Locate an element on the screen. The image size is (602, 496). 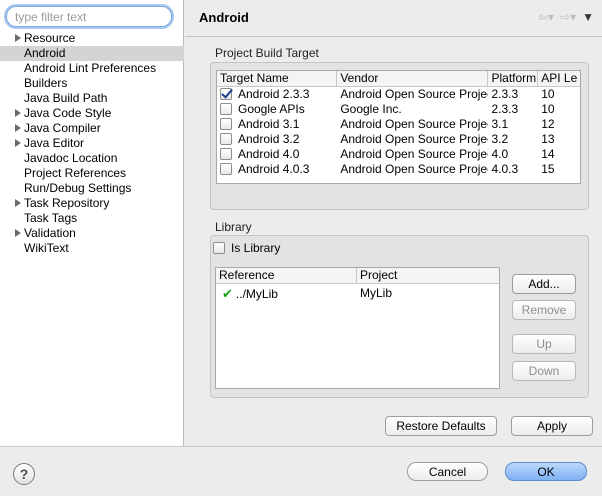
tree-item-task-repository: Task Repository is located at coordinates (92, 203).